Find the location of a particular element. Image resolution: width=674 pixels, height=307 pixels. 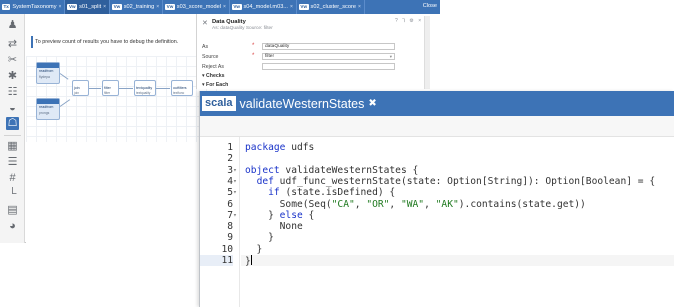

asterisk-icon: ✱ is located at coordinates (12, 76).